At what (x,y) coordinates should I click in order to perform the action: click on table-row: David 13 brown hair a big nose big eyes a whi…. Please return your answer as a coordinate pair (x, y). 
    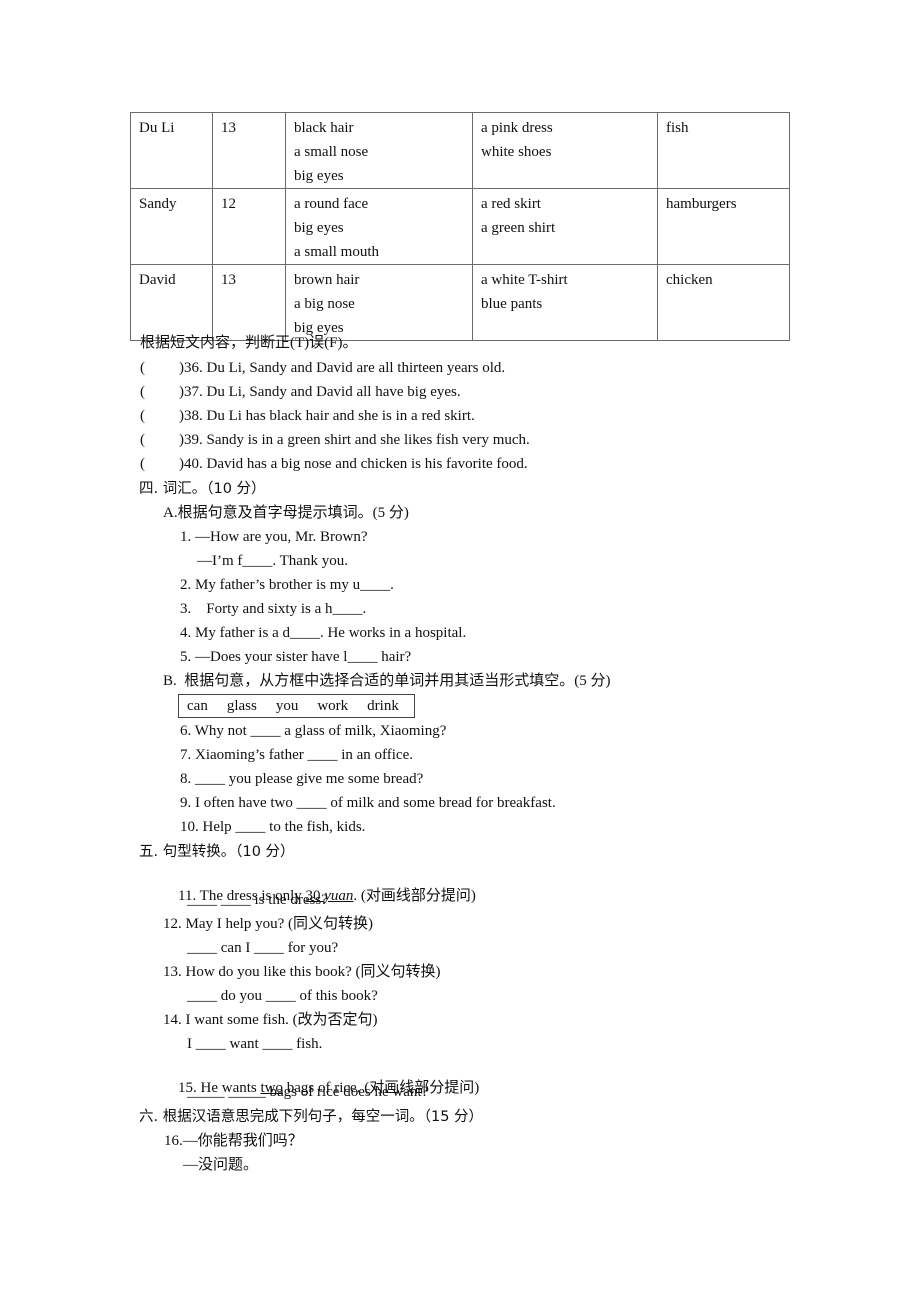
    Looking at the image, I should click on (460, 302).